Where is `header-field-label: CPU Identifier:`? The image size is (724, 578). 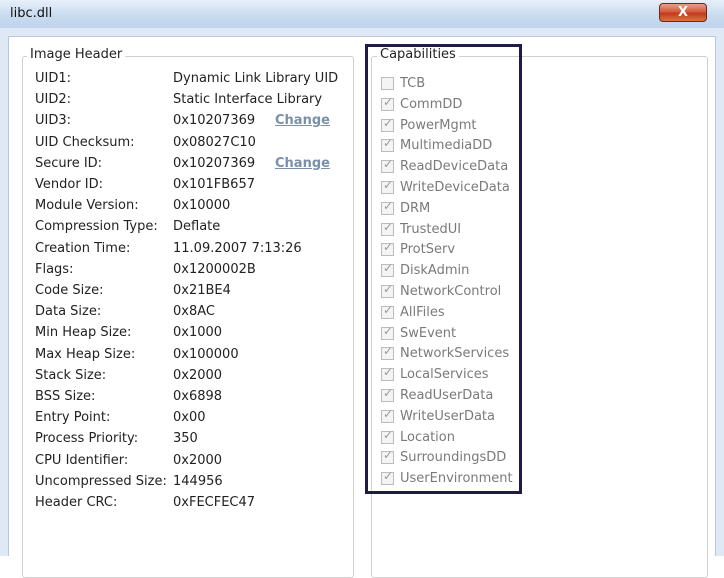
header-field-label: CPU Identifier: is located at coordinates (82, 460).